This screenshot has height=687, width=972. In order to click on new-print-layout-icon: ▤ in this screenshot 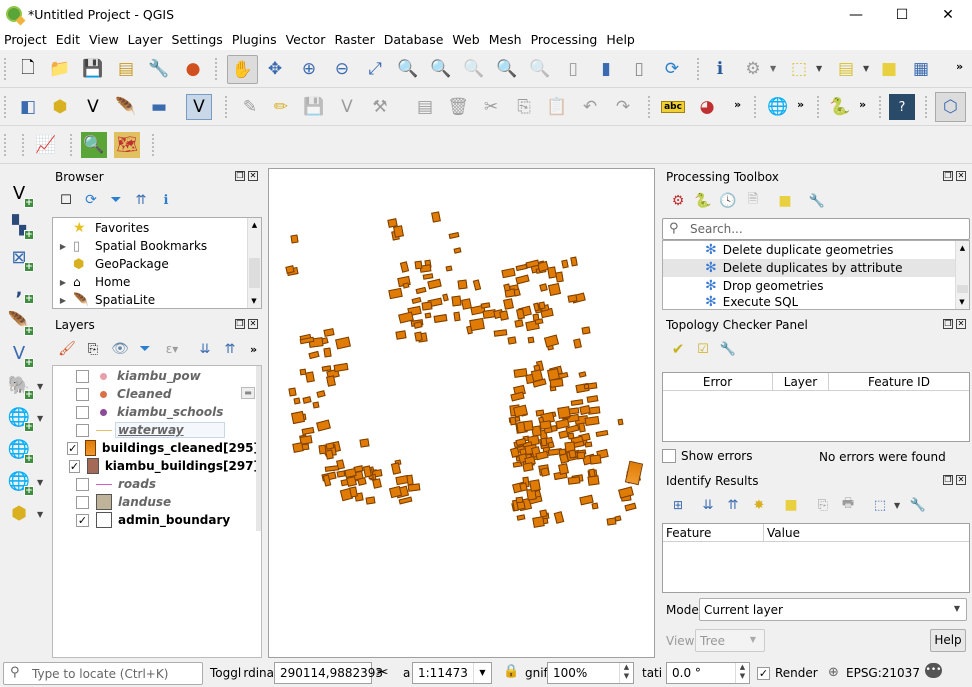, I will do `click(126, 69)`.